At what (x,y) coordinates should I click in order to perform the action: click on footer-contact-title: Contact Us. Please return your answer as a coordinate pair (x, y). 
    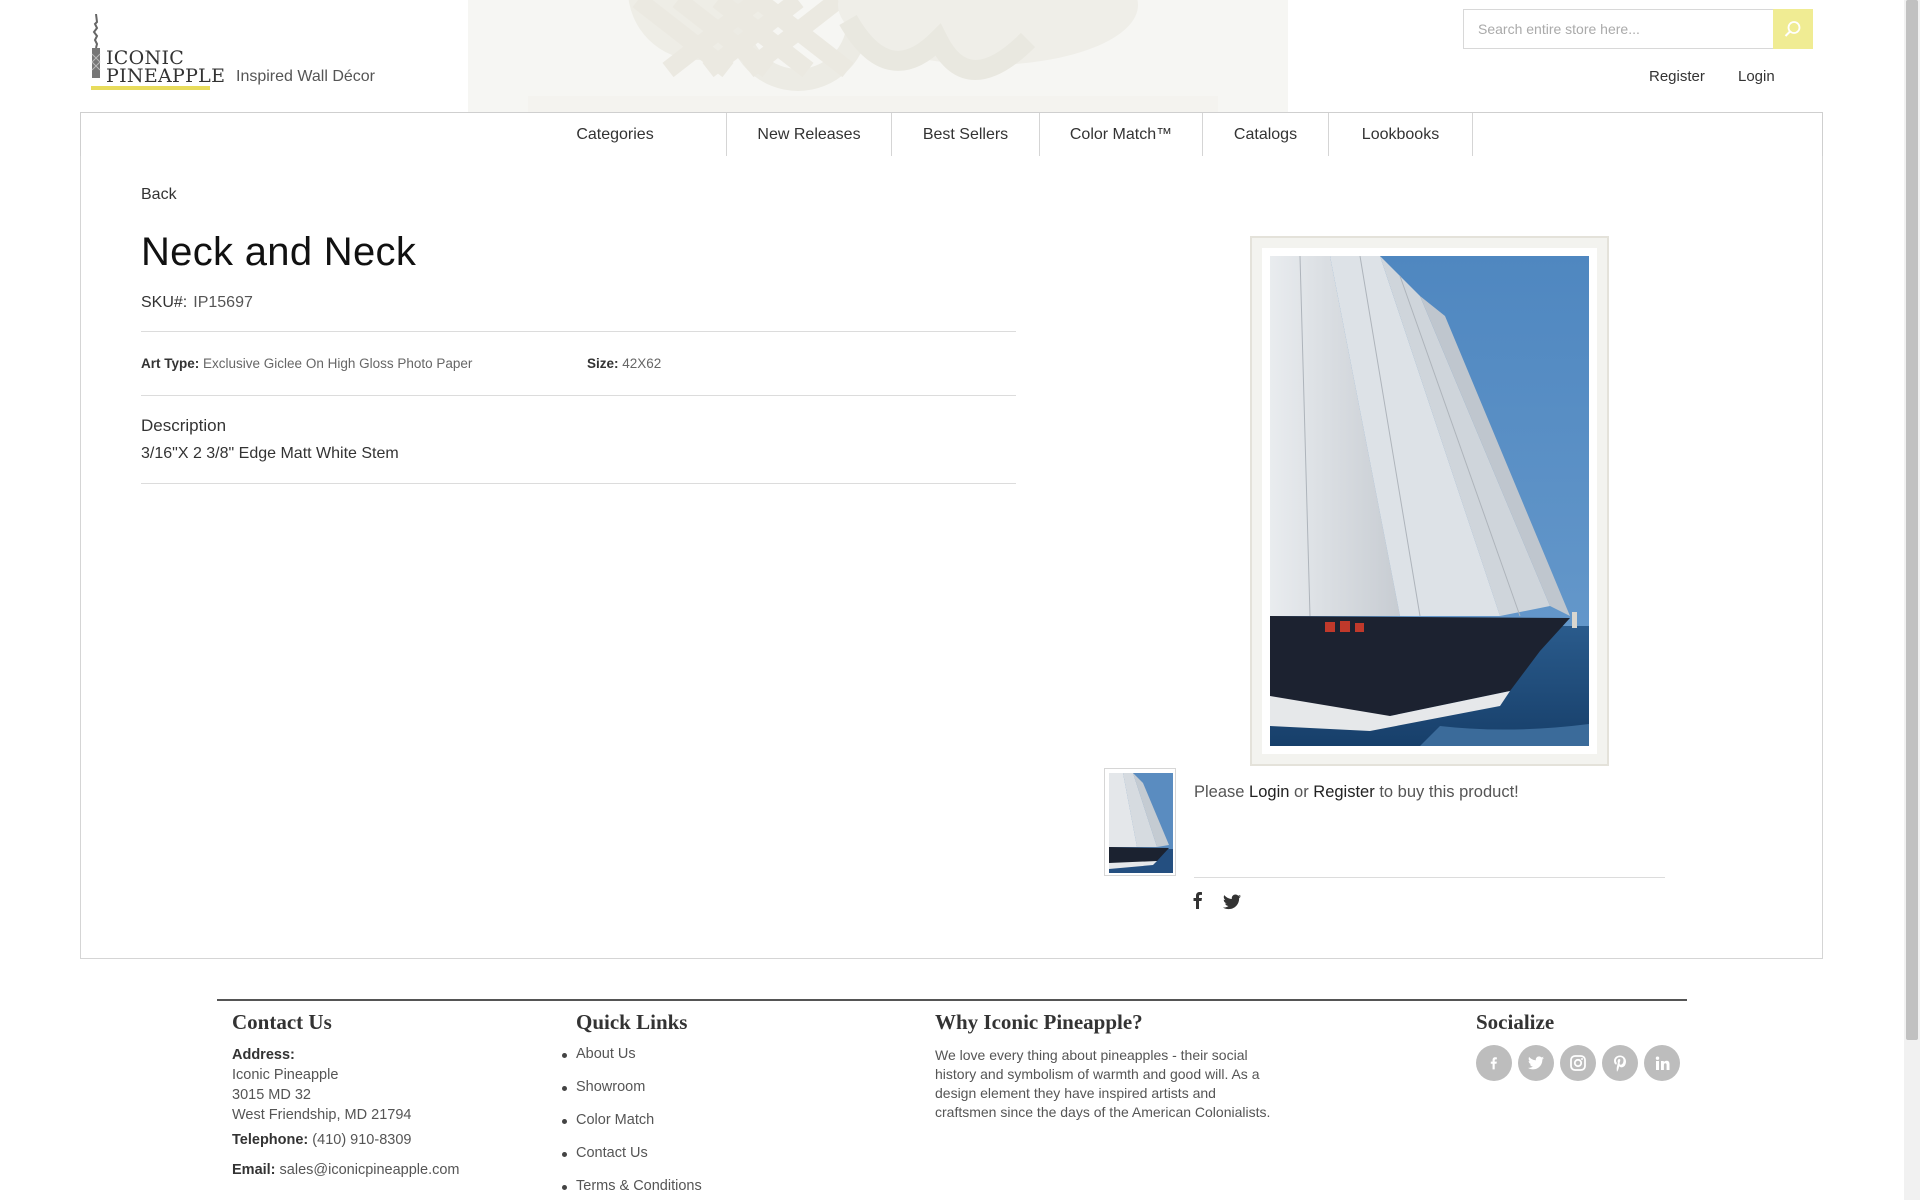
    Looking at the image, I should click on (282, 1022).